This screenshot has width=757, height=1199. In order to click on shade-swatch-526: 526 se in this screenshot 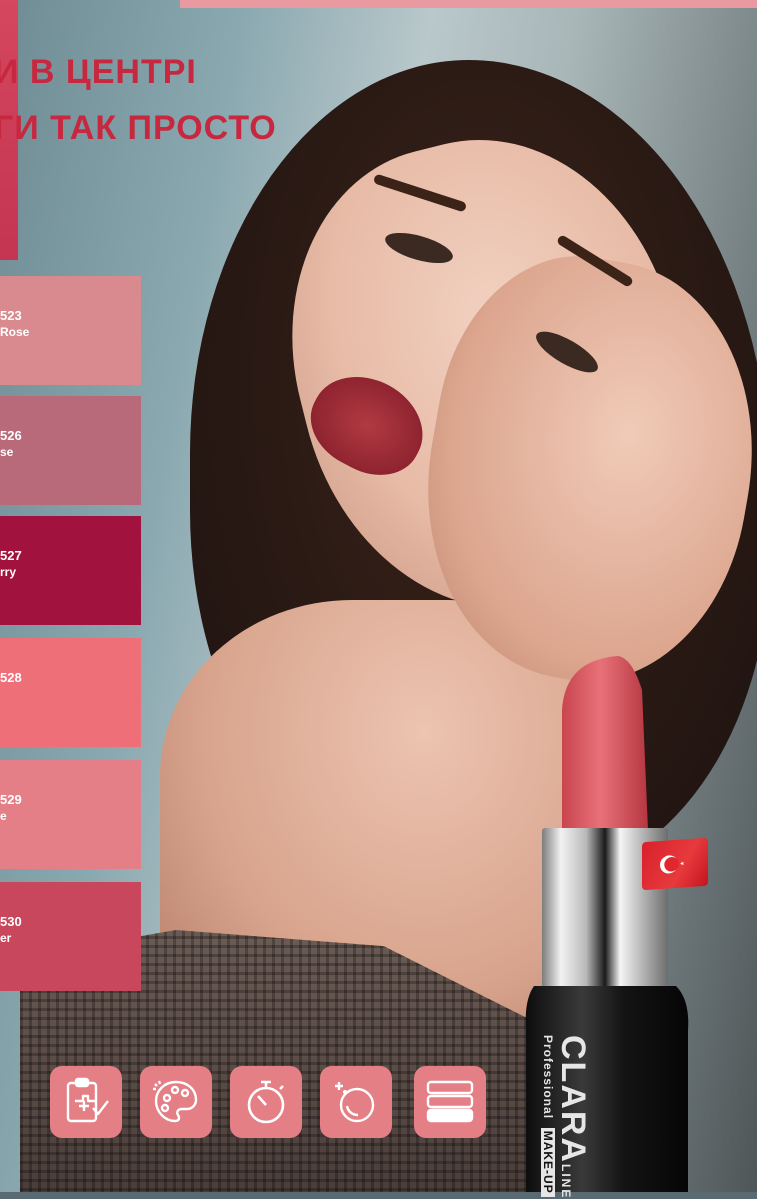, I will do `click(70, 450)`.